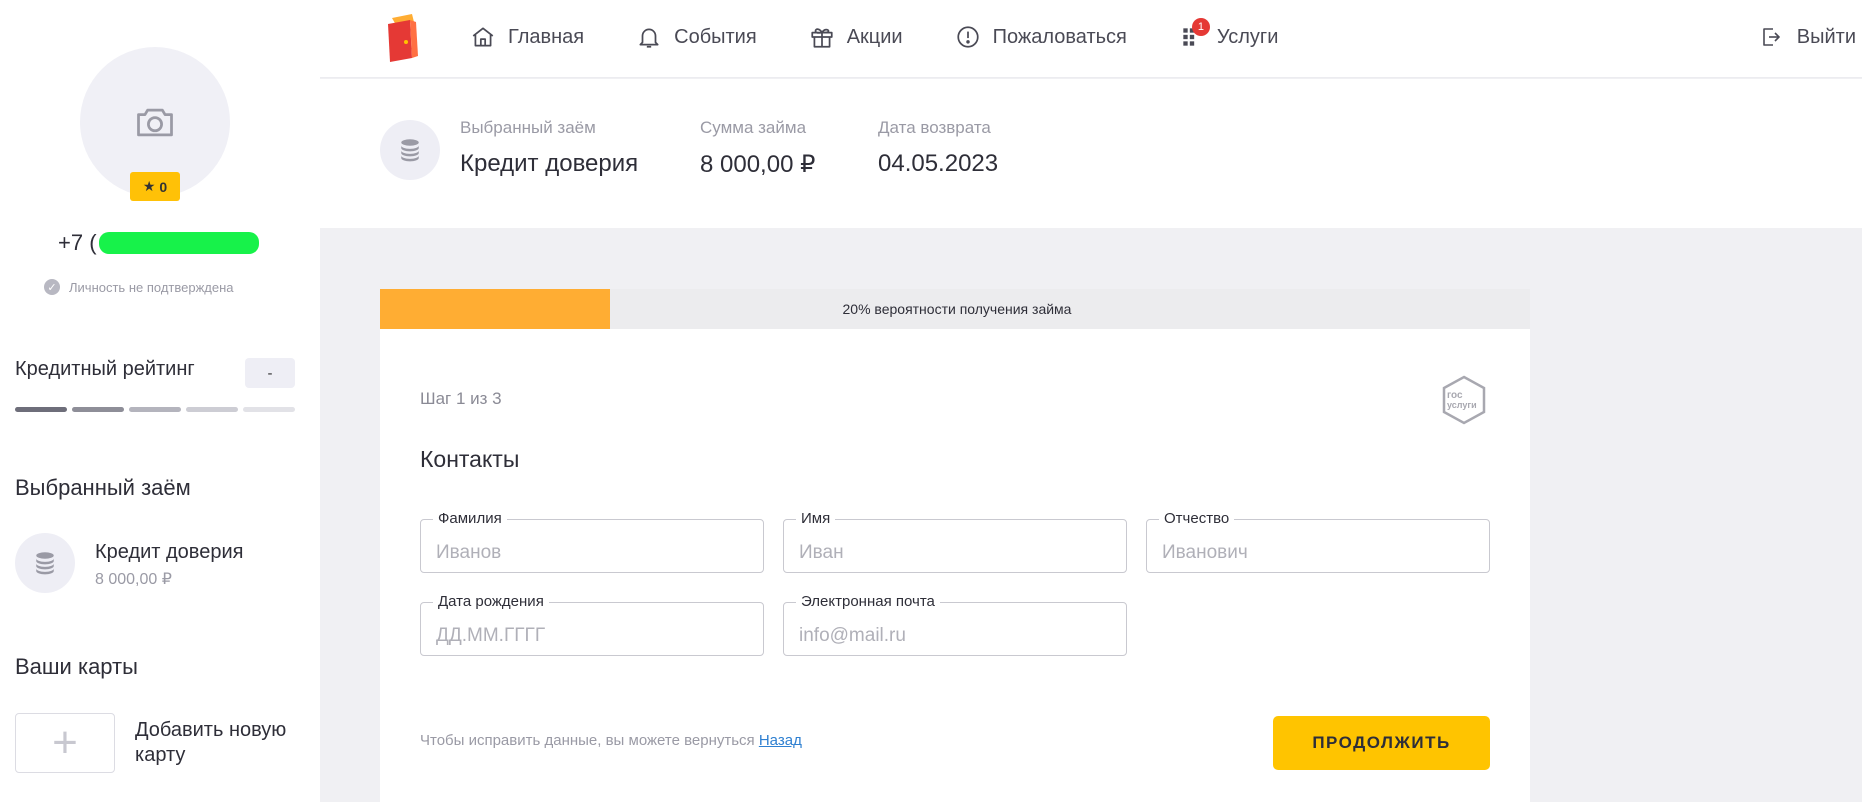  What do you see at coordinates (780, 740) in the screenshot?
I see `back-link: Назад` at bounding box center [780, 740].